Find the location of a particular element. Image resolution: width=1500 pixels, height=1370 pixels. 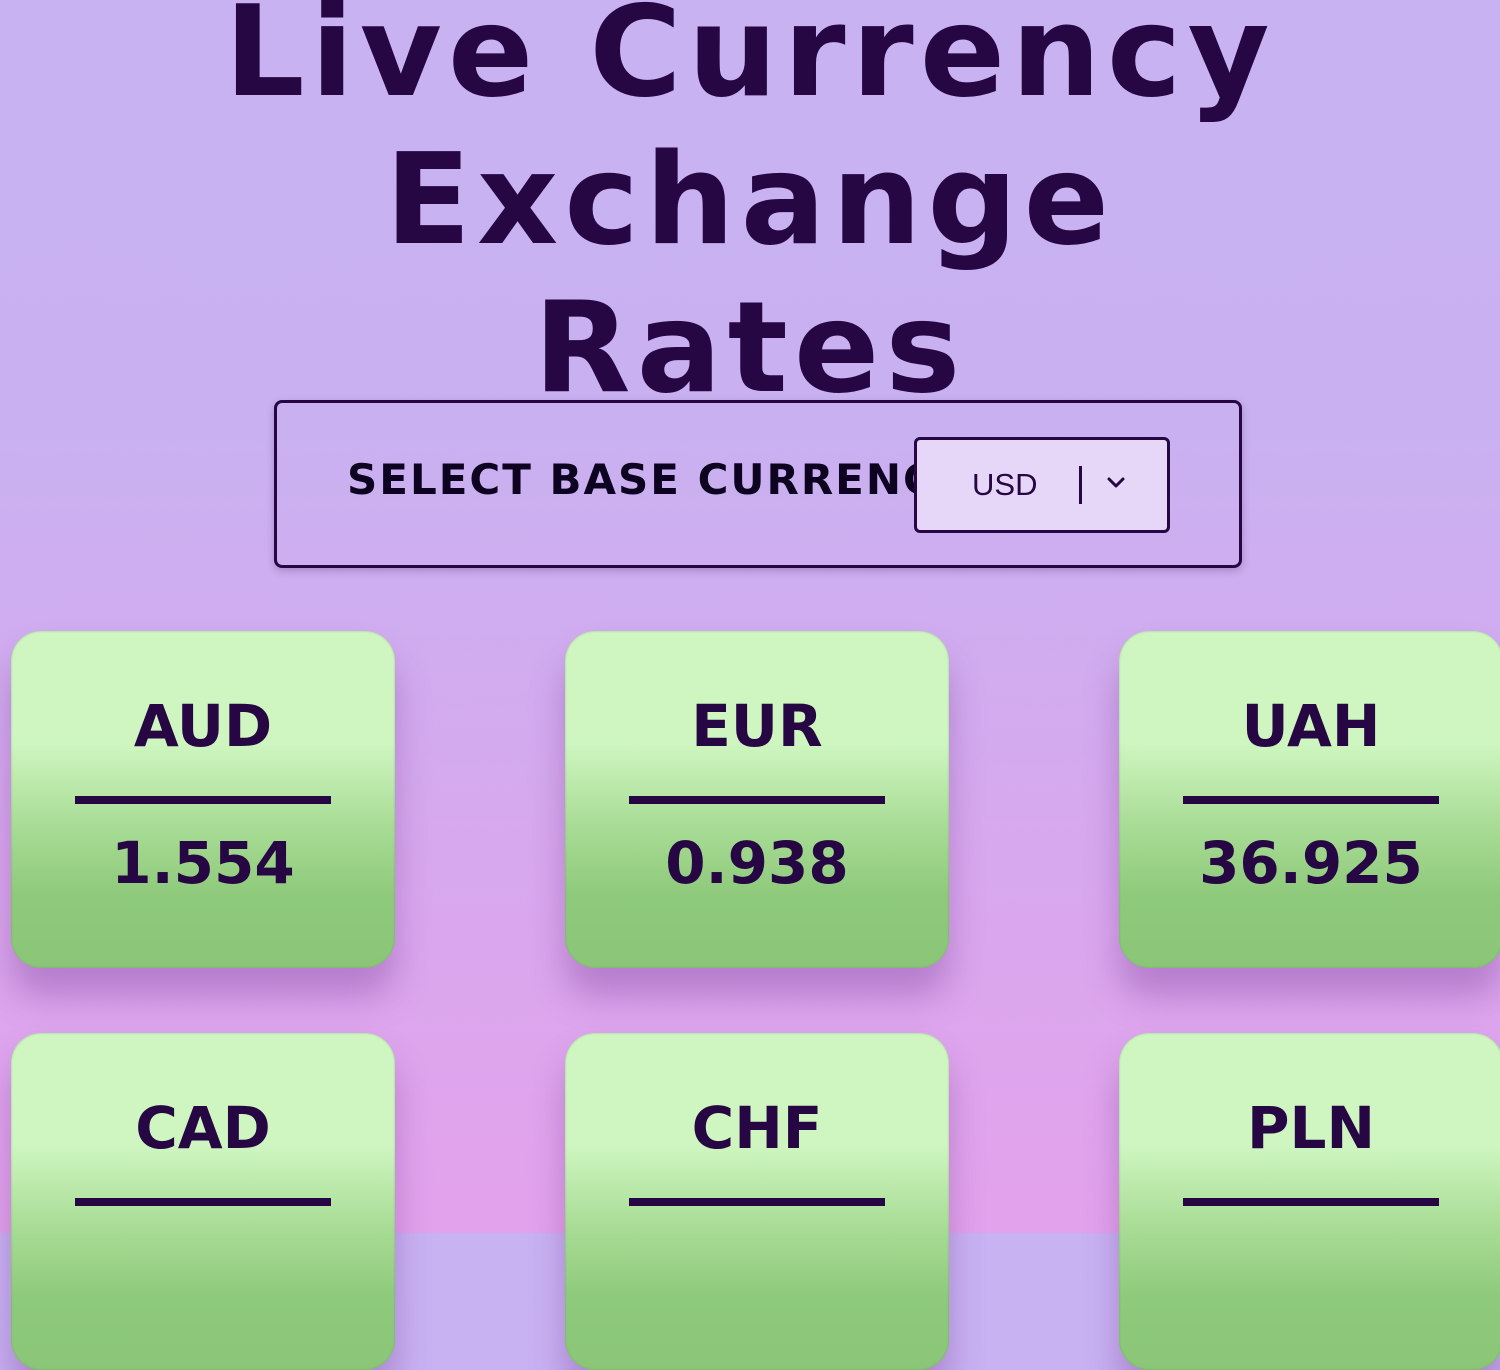

base-currency-select: USD is located at coordinates (1042, 485).